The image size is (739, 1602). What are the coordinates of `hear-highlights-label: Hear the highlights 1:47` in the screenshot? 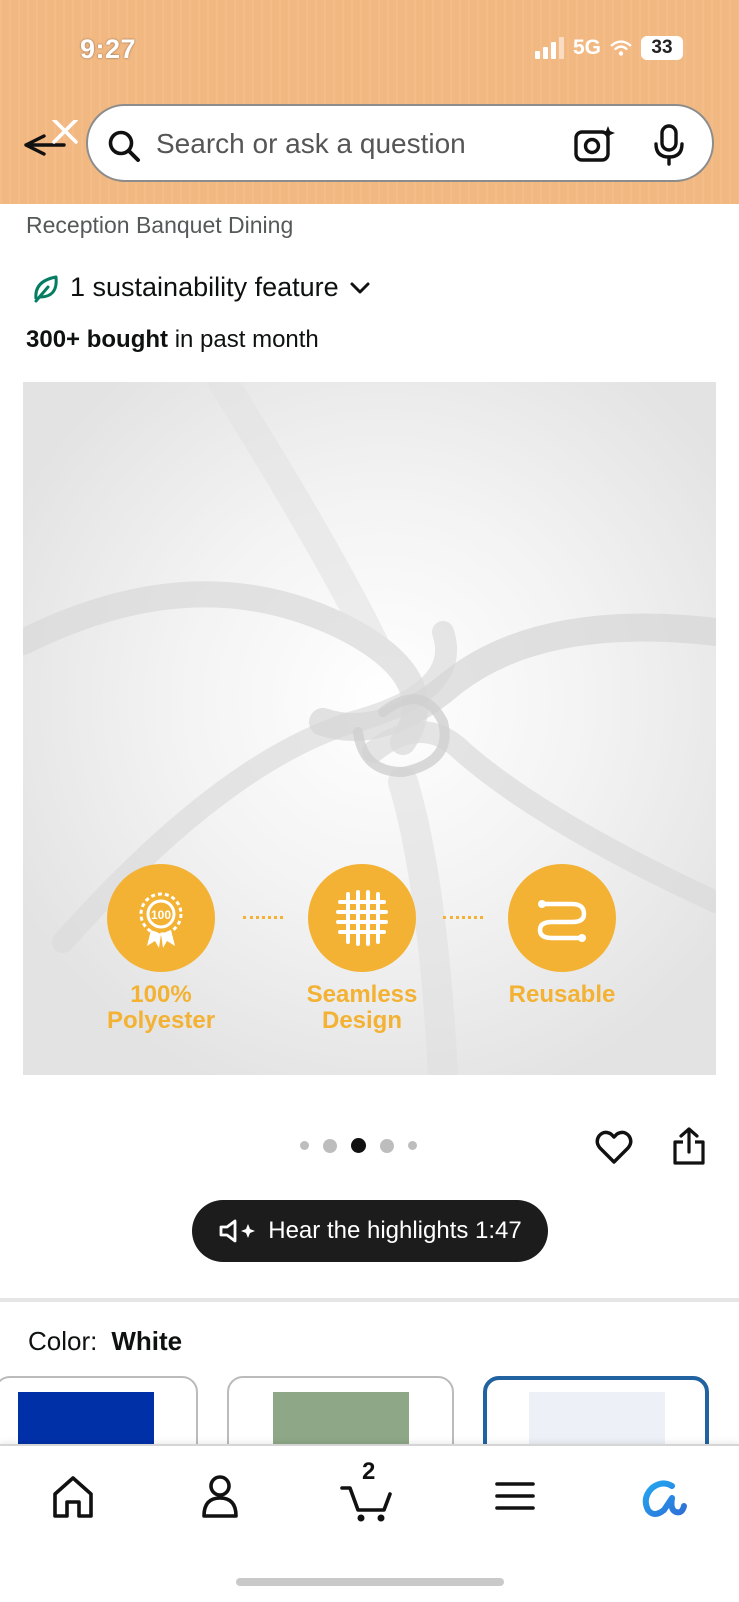 It's located at (395, 1230).